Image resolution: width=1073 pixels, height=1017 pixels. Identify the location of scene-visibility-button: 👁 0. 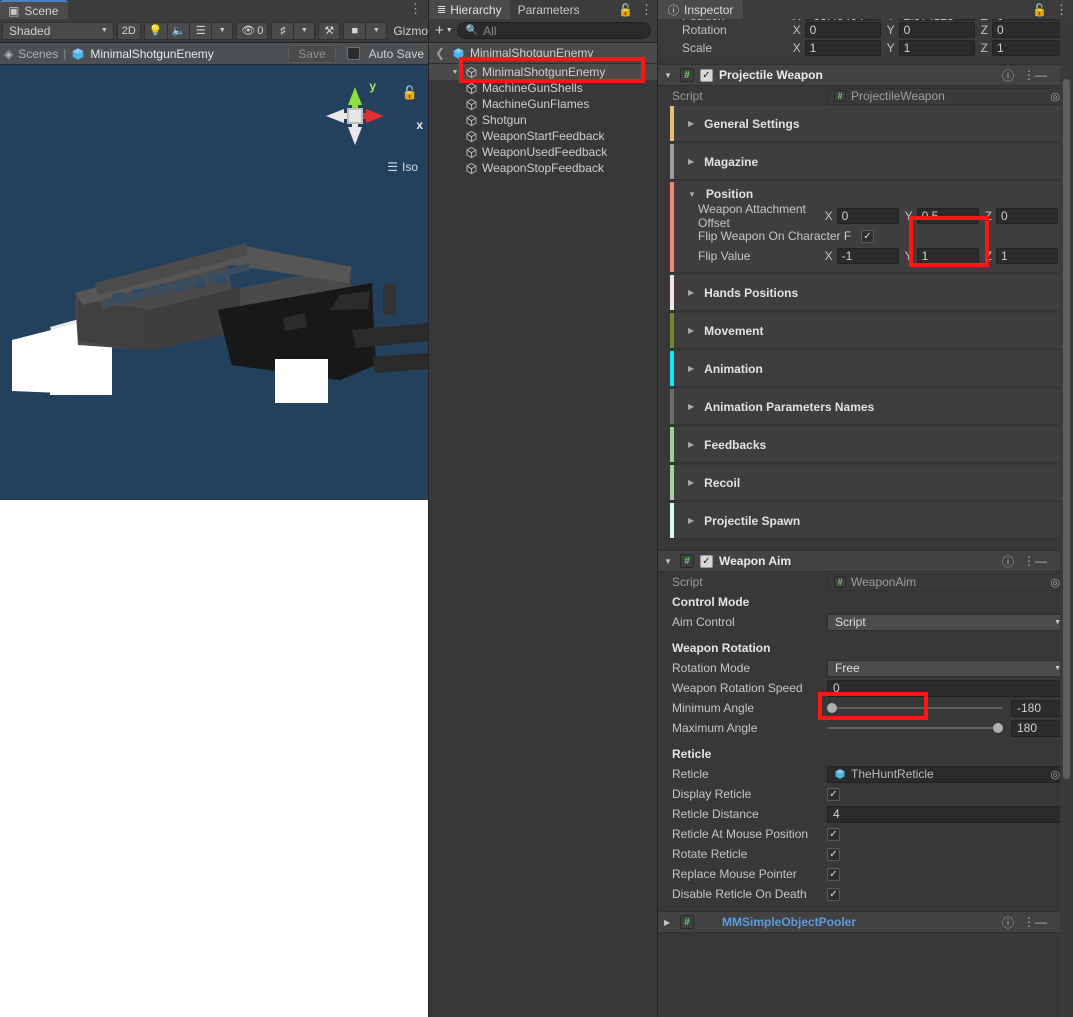
(252, 30).